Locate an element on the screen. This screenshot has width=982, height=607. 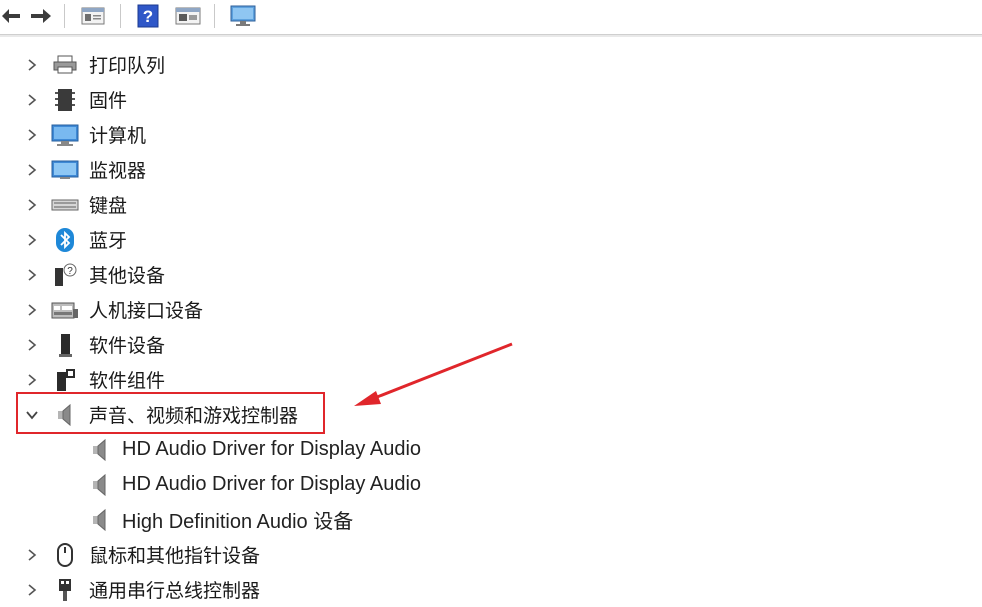
tree-item-label: 计算机 is located at coordinates (118, 136).